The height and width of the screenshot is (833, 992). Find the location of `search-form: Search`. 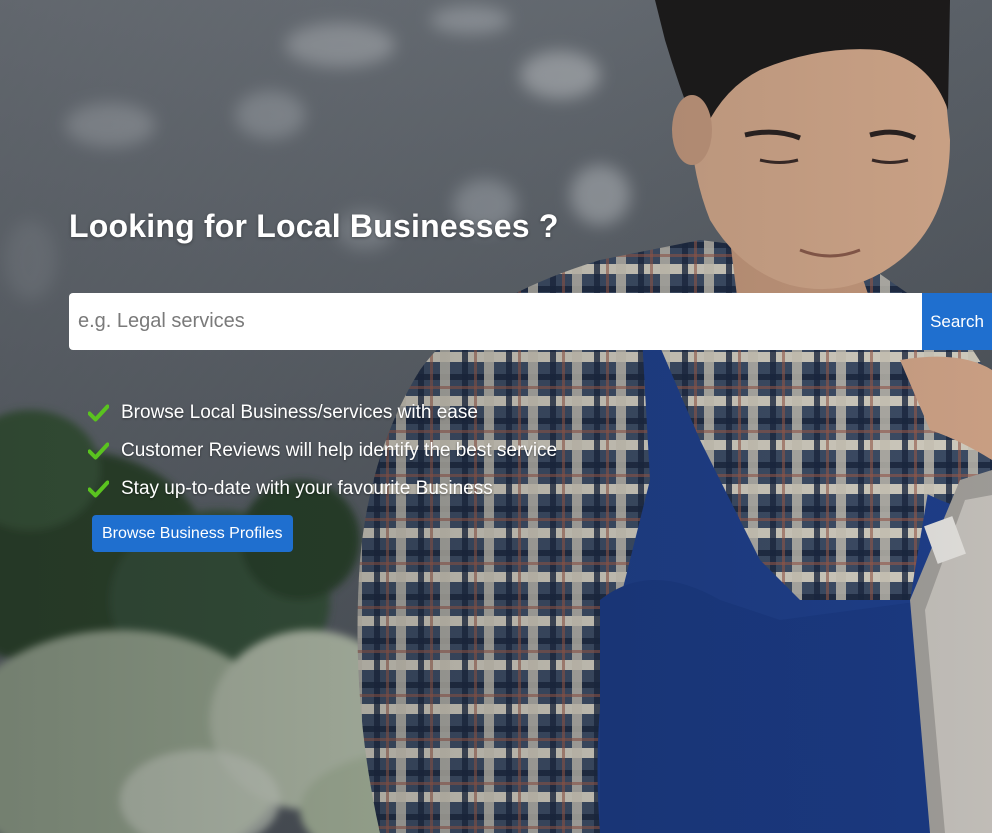

search-form: Search is located at coordinates (530, 321).